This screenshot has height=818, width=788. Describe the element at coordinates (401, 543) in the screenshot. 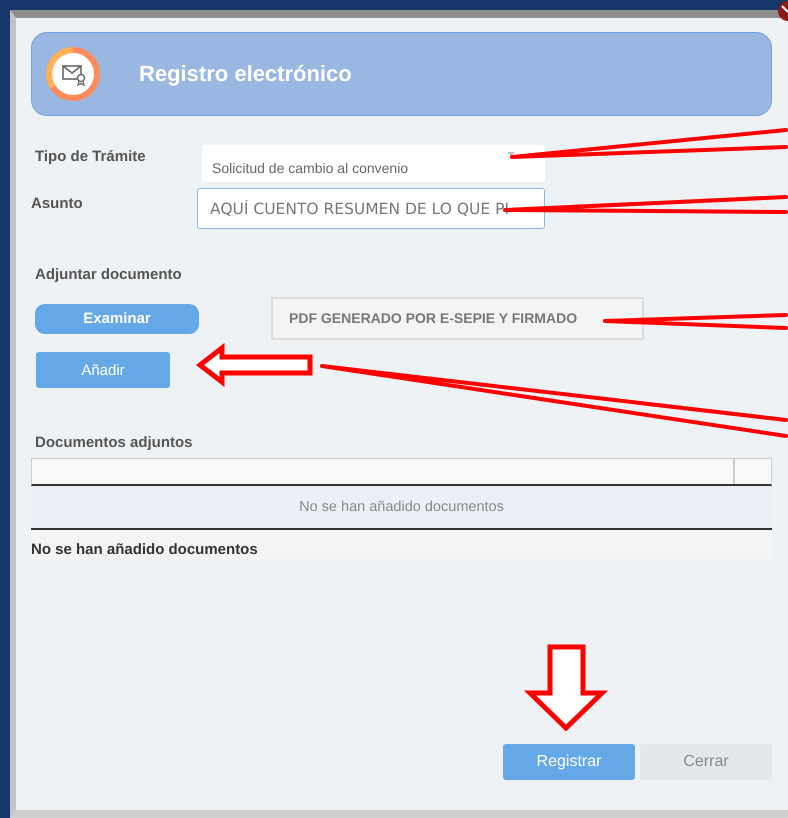

I see `table-footer: No se han añadido documentos` at that location.